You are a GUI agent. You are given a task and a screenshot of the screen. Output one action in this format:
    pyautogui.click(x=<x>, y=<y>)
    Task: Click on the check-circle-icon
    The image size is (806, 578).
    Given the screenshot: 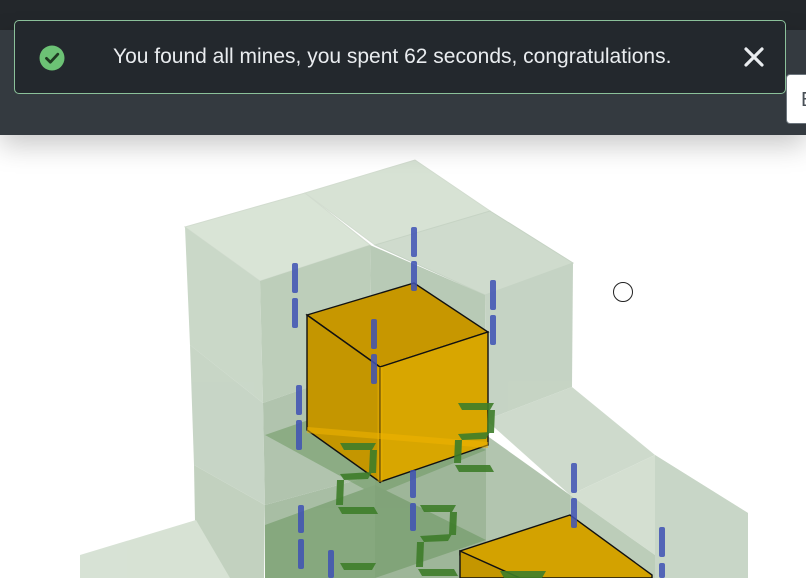 What is the action you would take?
    pyautogui.click(x=52, y=58)
    